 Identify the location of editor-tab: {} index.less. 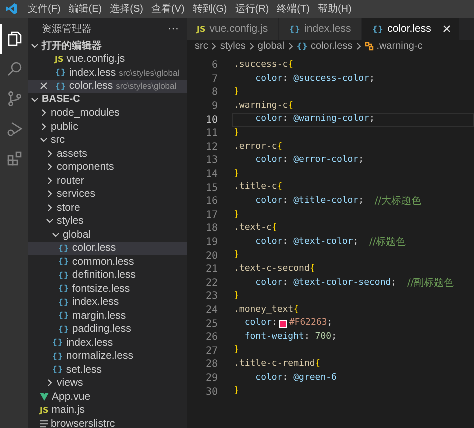
(320, 29).